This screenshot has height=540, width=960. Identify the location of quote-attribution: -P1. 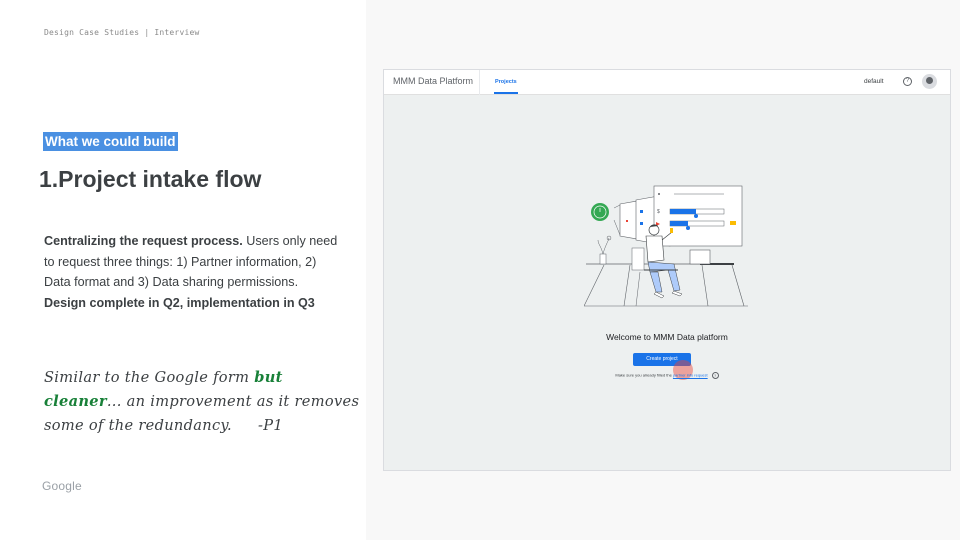
(270, 425).